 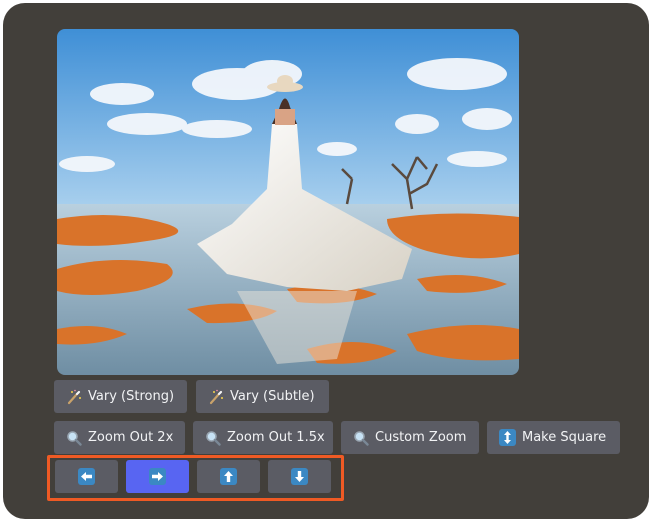 What do you see at coordinates (421, 437) in the screenshot?
I see `custom-zoom-label: Custom Zoom` at bounding box center [421, 437].